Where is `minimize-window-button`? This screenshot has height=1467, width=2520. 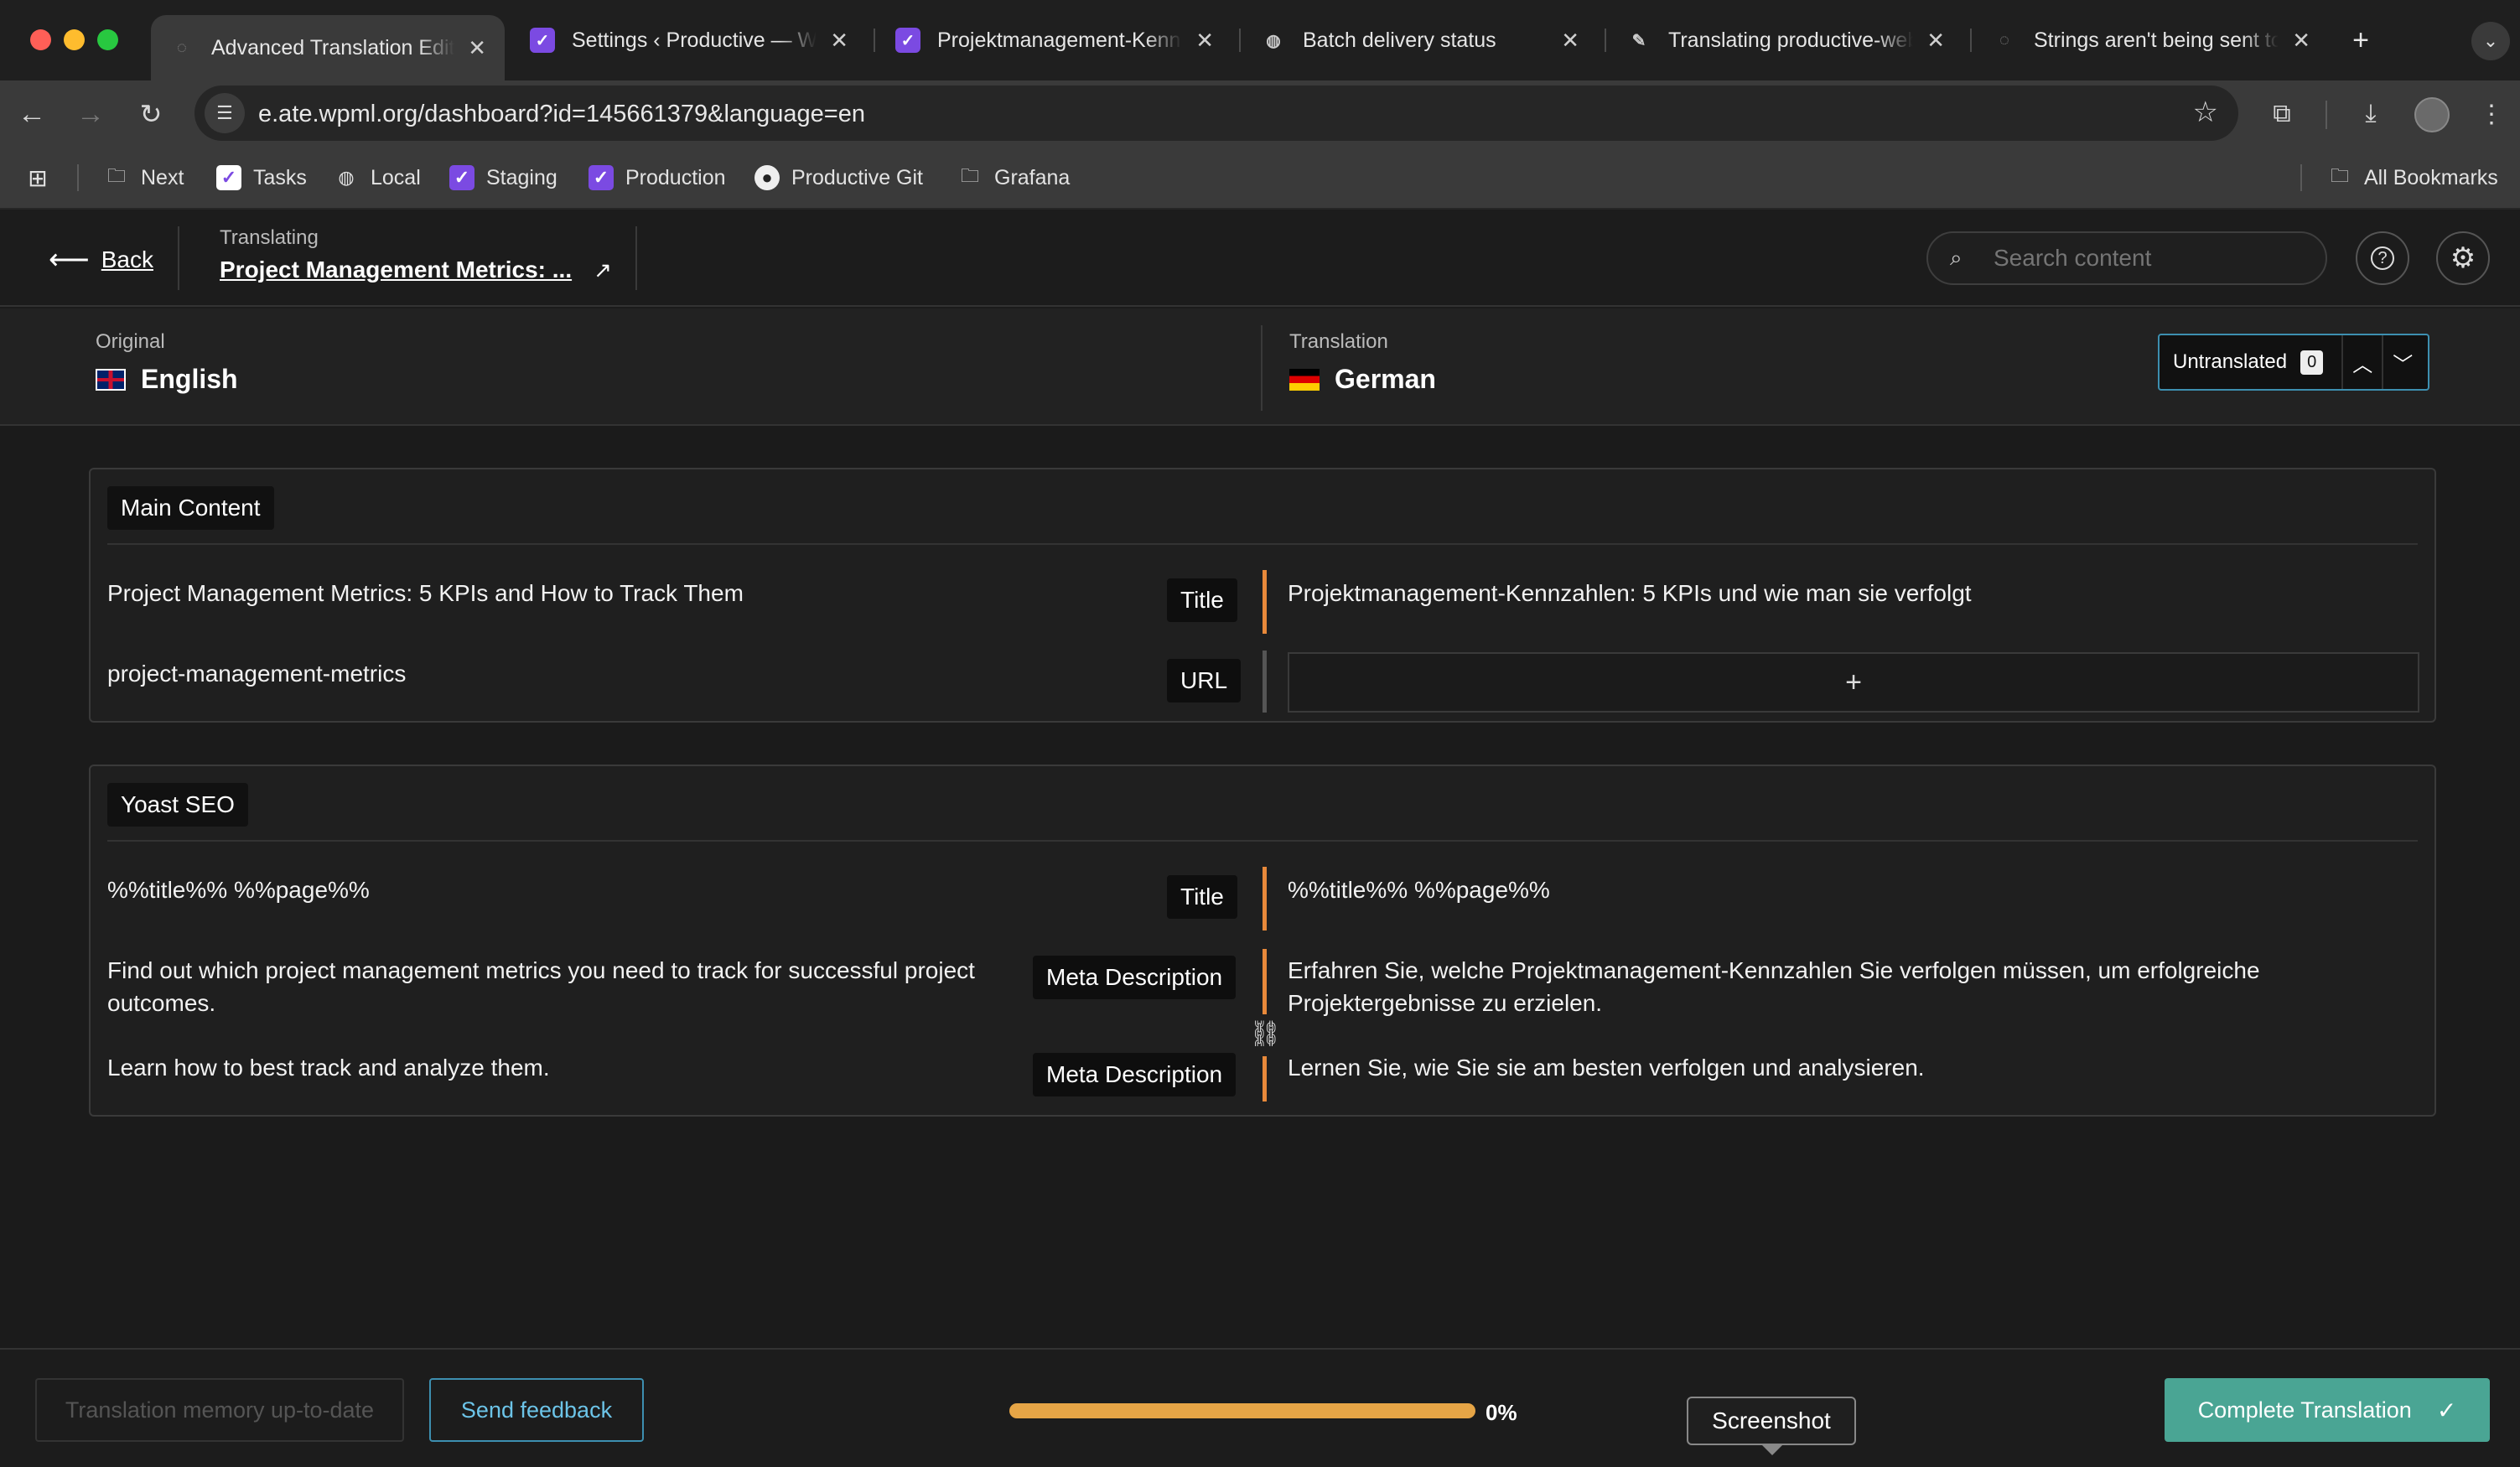
minimize-window-button is located at coordinates (74, 40).